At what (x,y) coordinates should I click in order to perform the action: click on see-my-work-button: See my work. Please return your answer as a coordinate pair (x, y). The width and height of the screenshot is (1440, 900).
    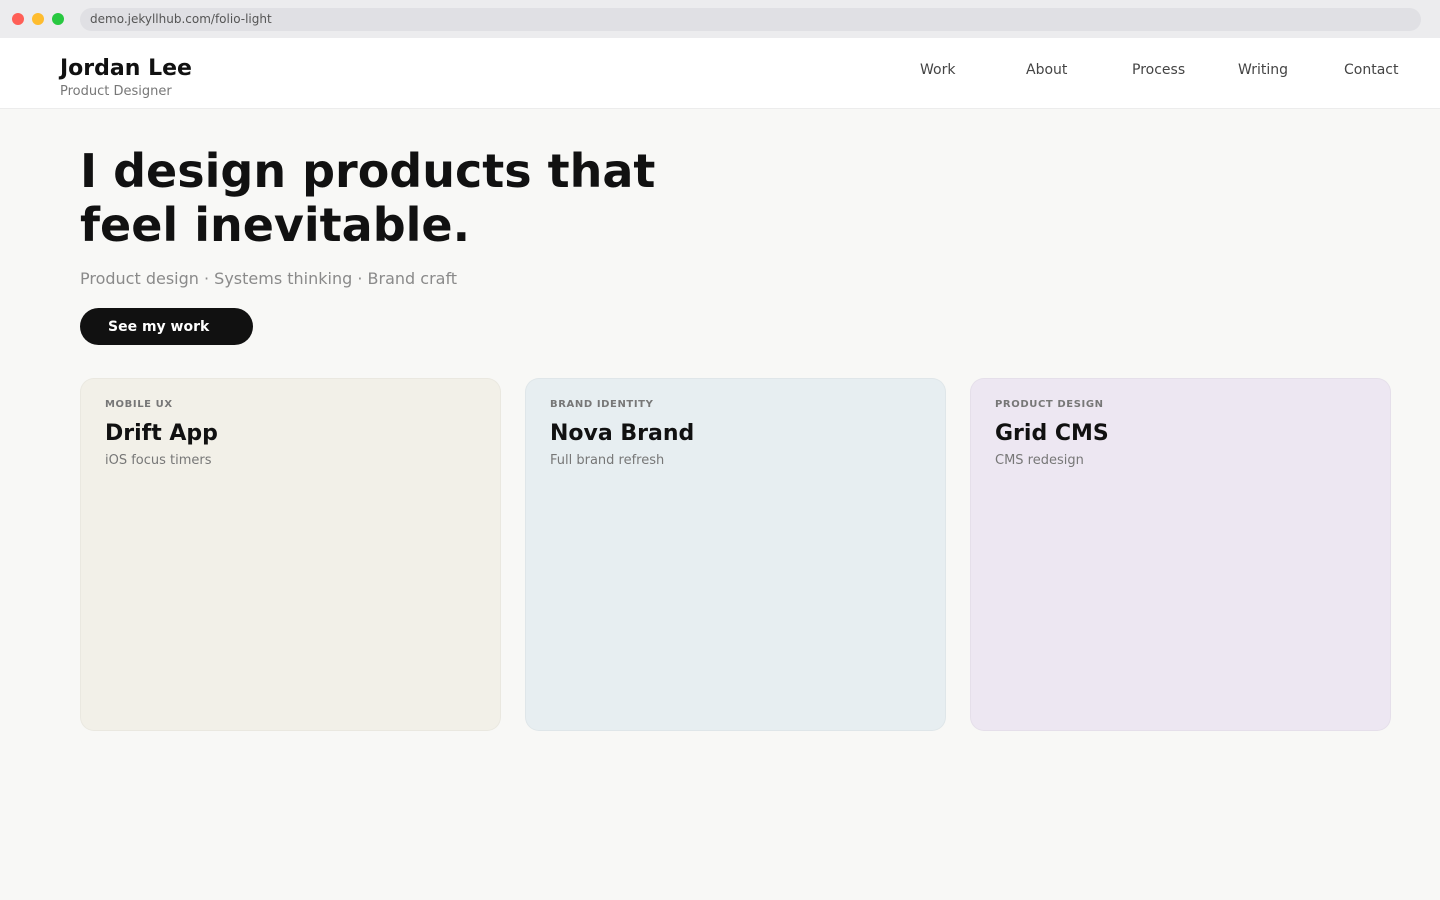
    Looking at the image, I should click on (166, 326).